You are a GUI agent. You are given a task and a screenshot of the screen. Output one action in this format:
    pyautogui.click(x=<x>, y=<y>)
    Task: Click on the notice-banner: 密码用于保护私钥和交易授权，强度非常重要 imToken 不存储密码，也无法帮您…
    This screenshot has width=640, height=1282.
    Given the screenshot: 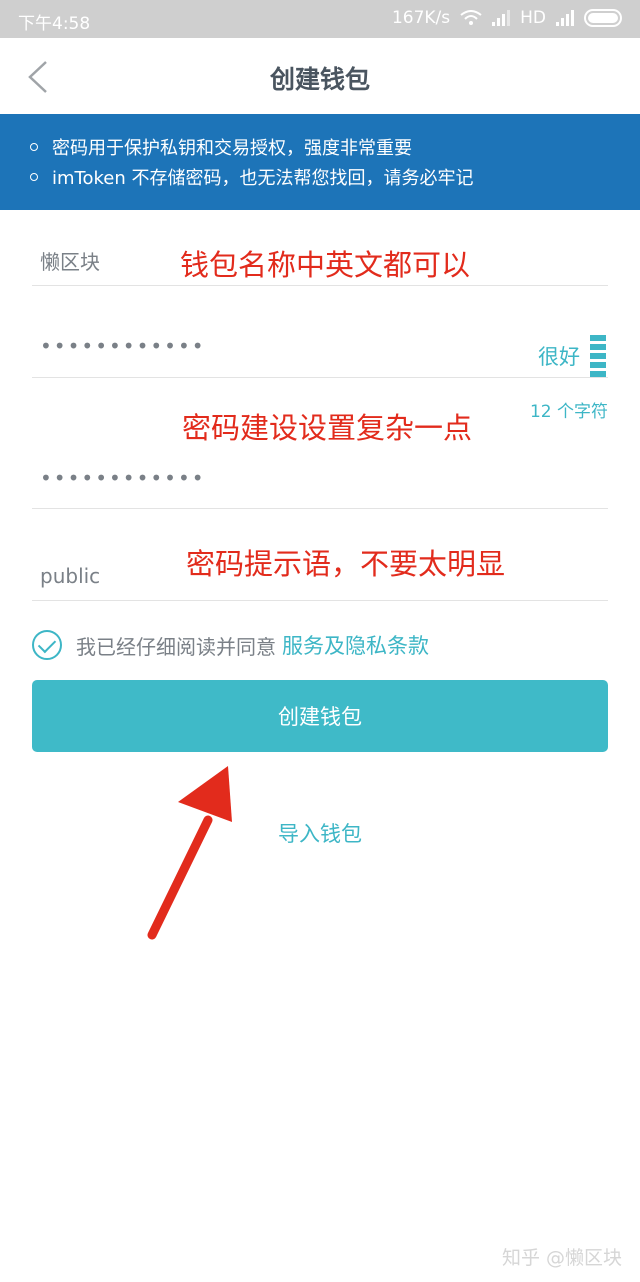 What is the action you would take?
    pyautogui.click(x=320, y=162)
    